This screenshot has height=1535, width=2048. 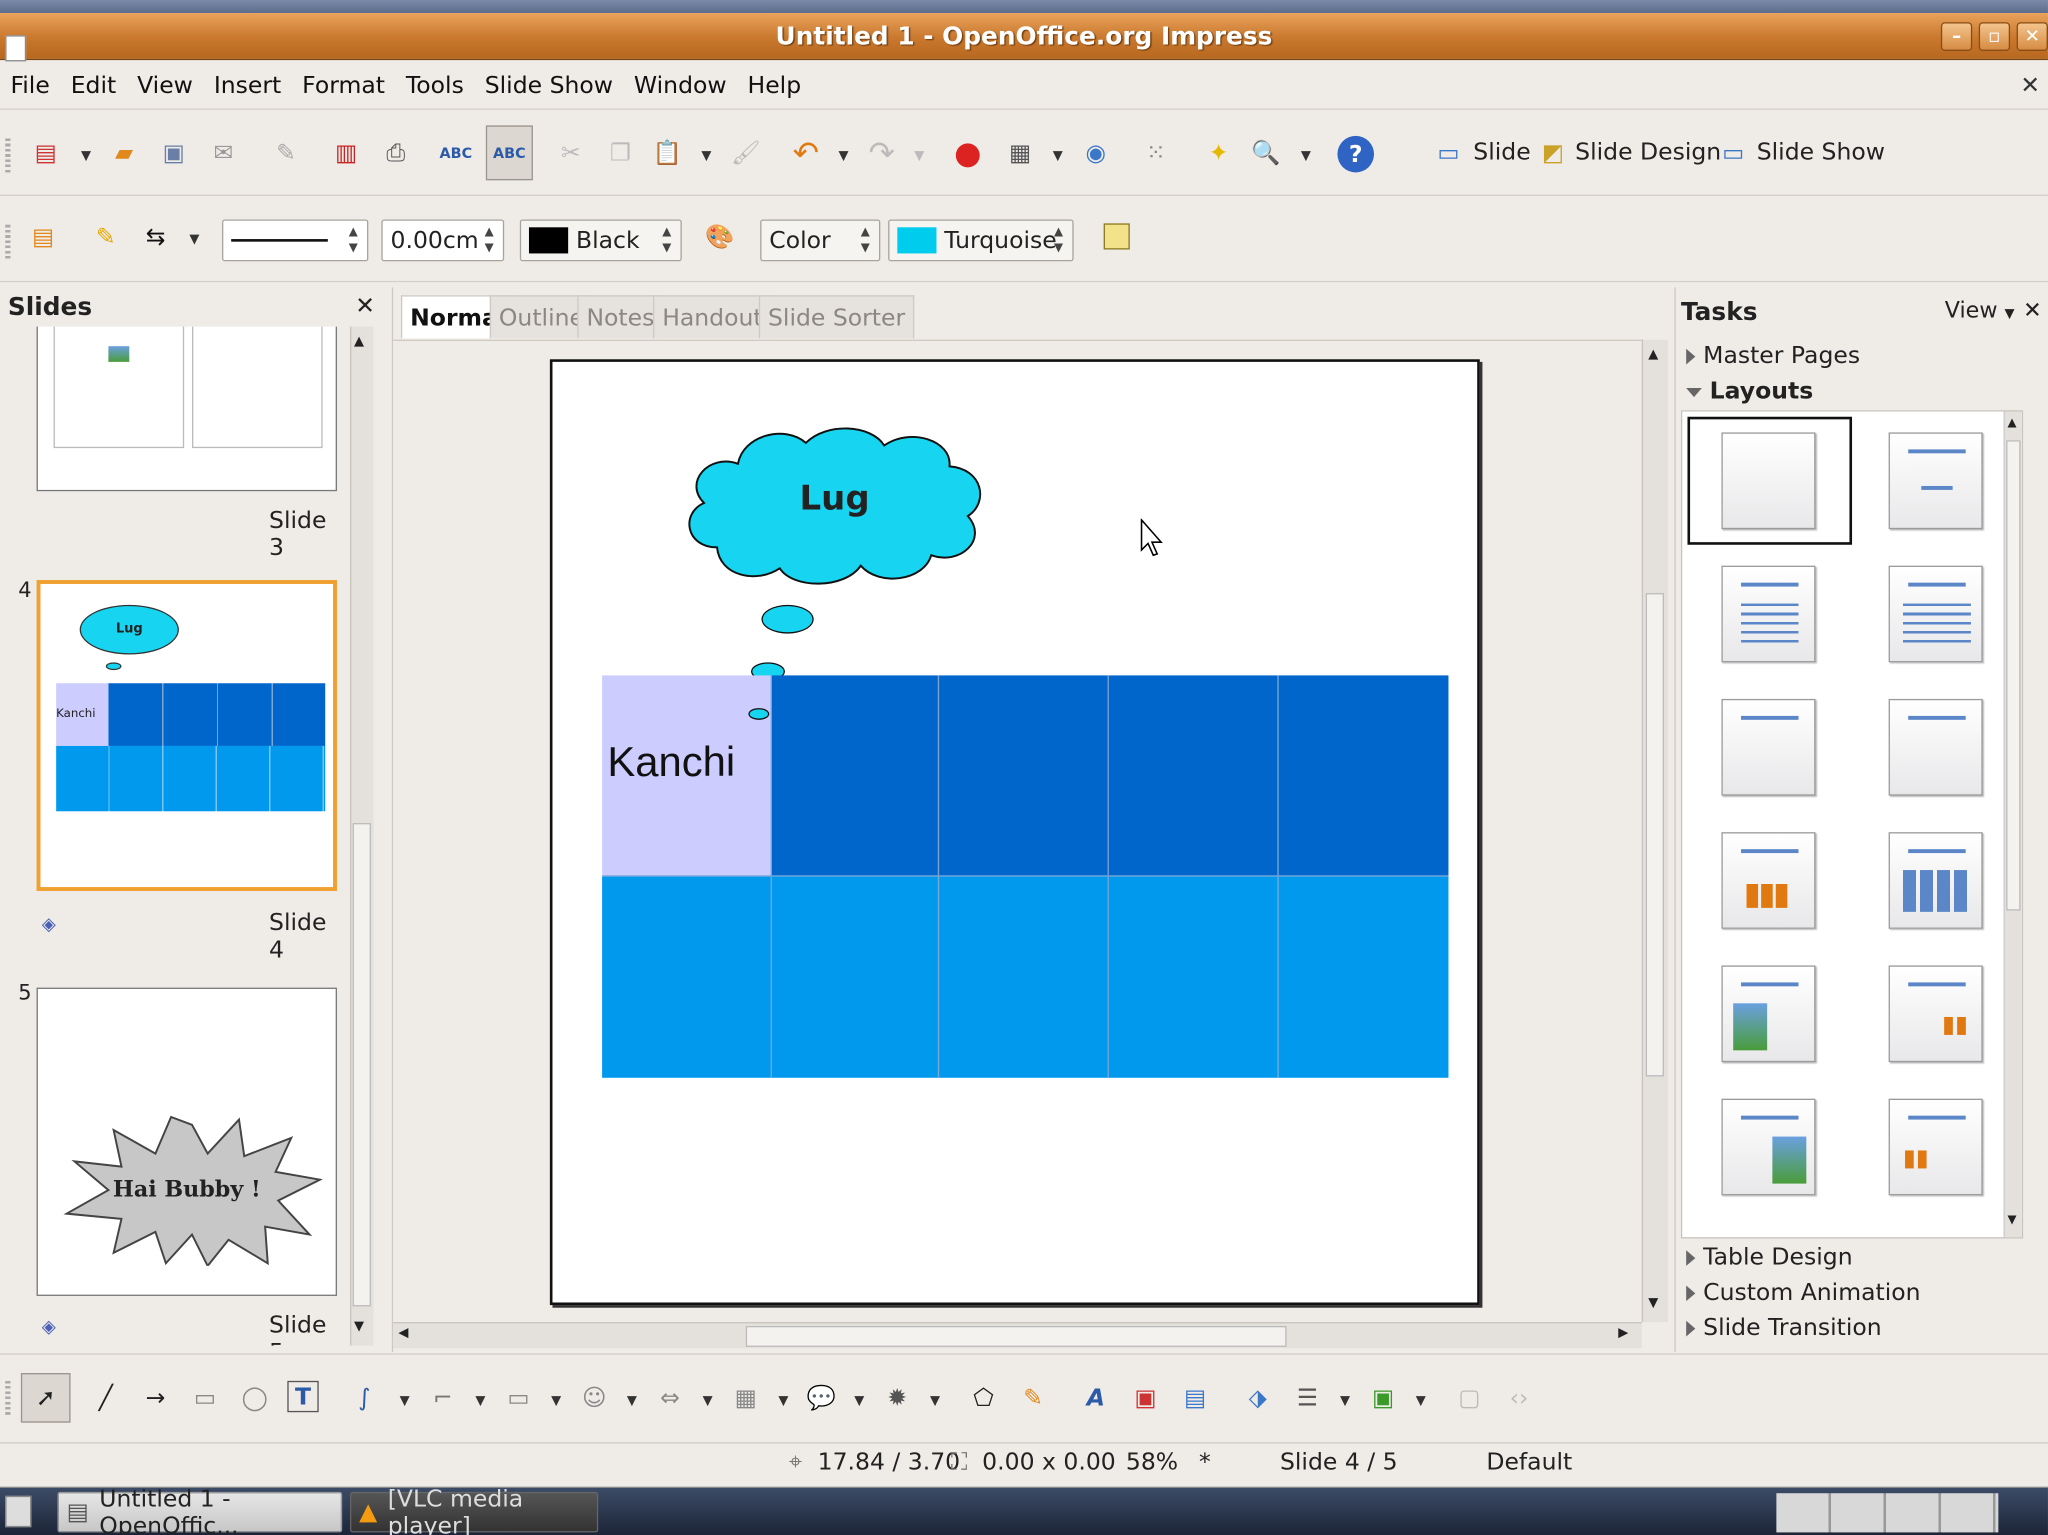 I want to click on zoom-level: 58%, so click(x=1152, y=1462).